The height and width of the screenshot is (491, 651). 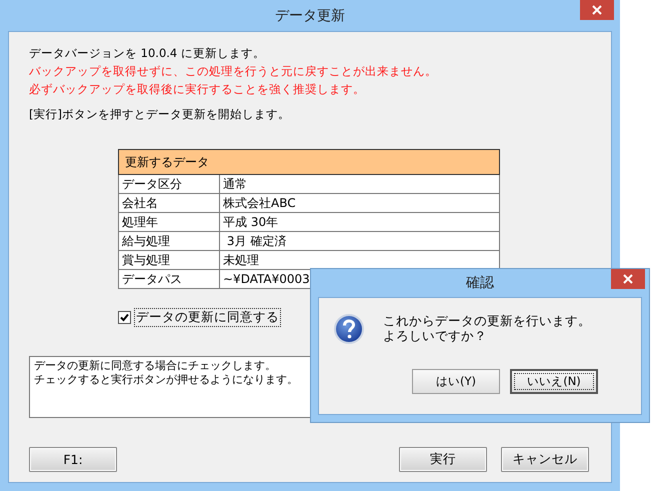 I want to click on action-button: 実行, so click(x=443, y=459).